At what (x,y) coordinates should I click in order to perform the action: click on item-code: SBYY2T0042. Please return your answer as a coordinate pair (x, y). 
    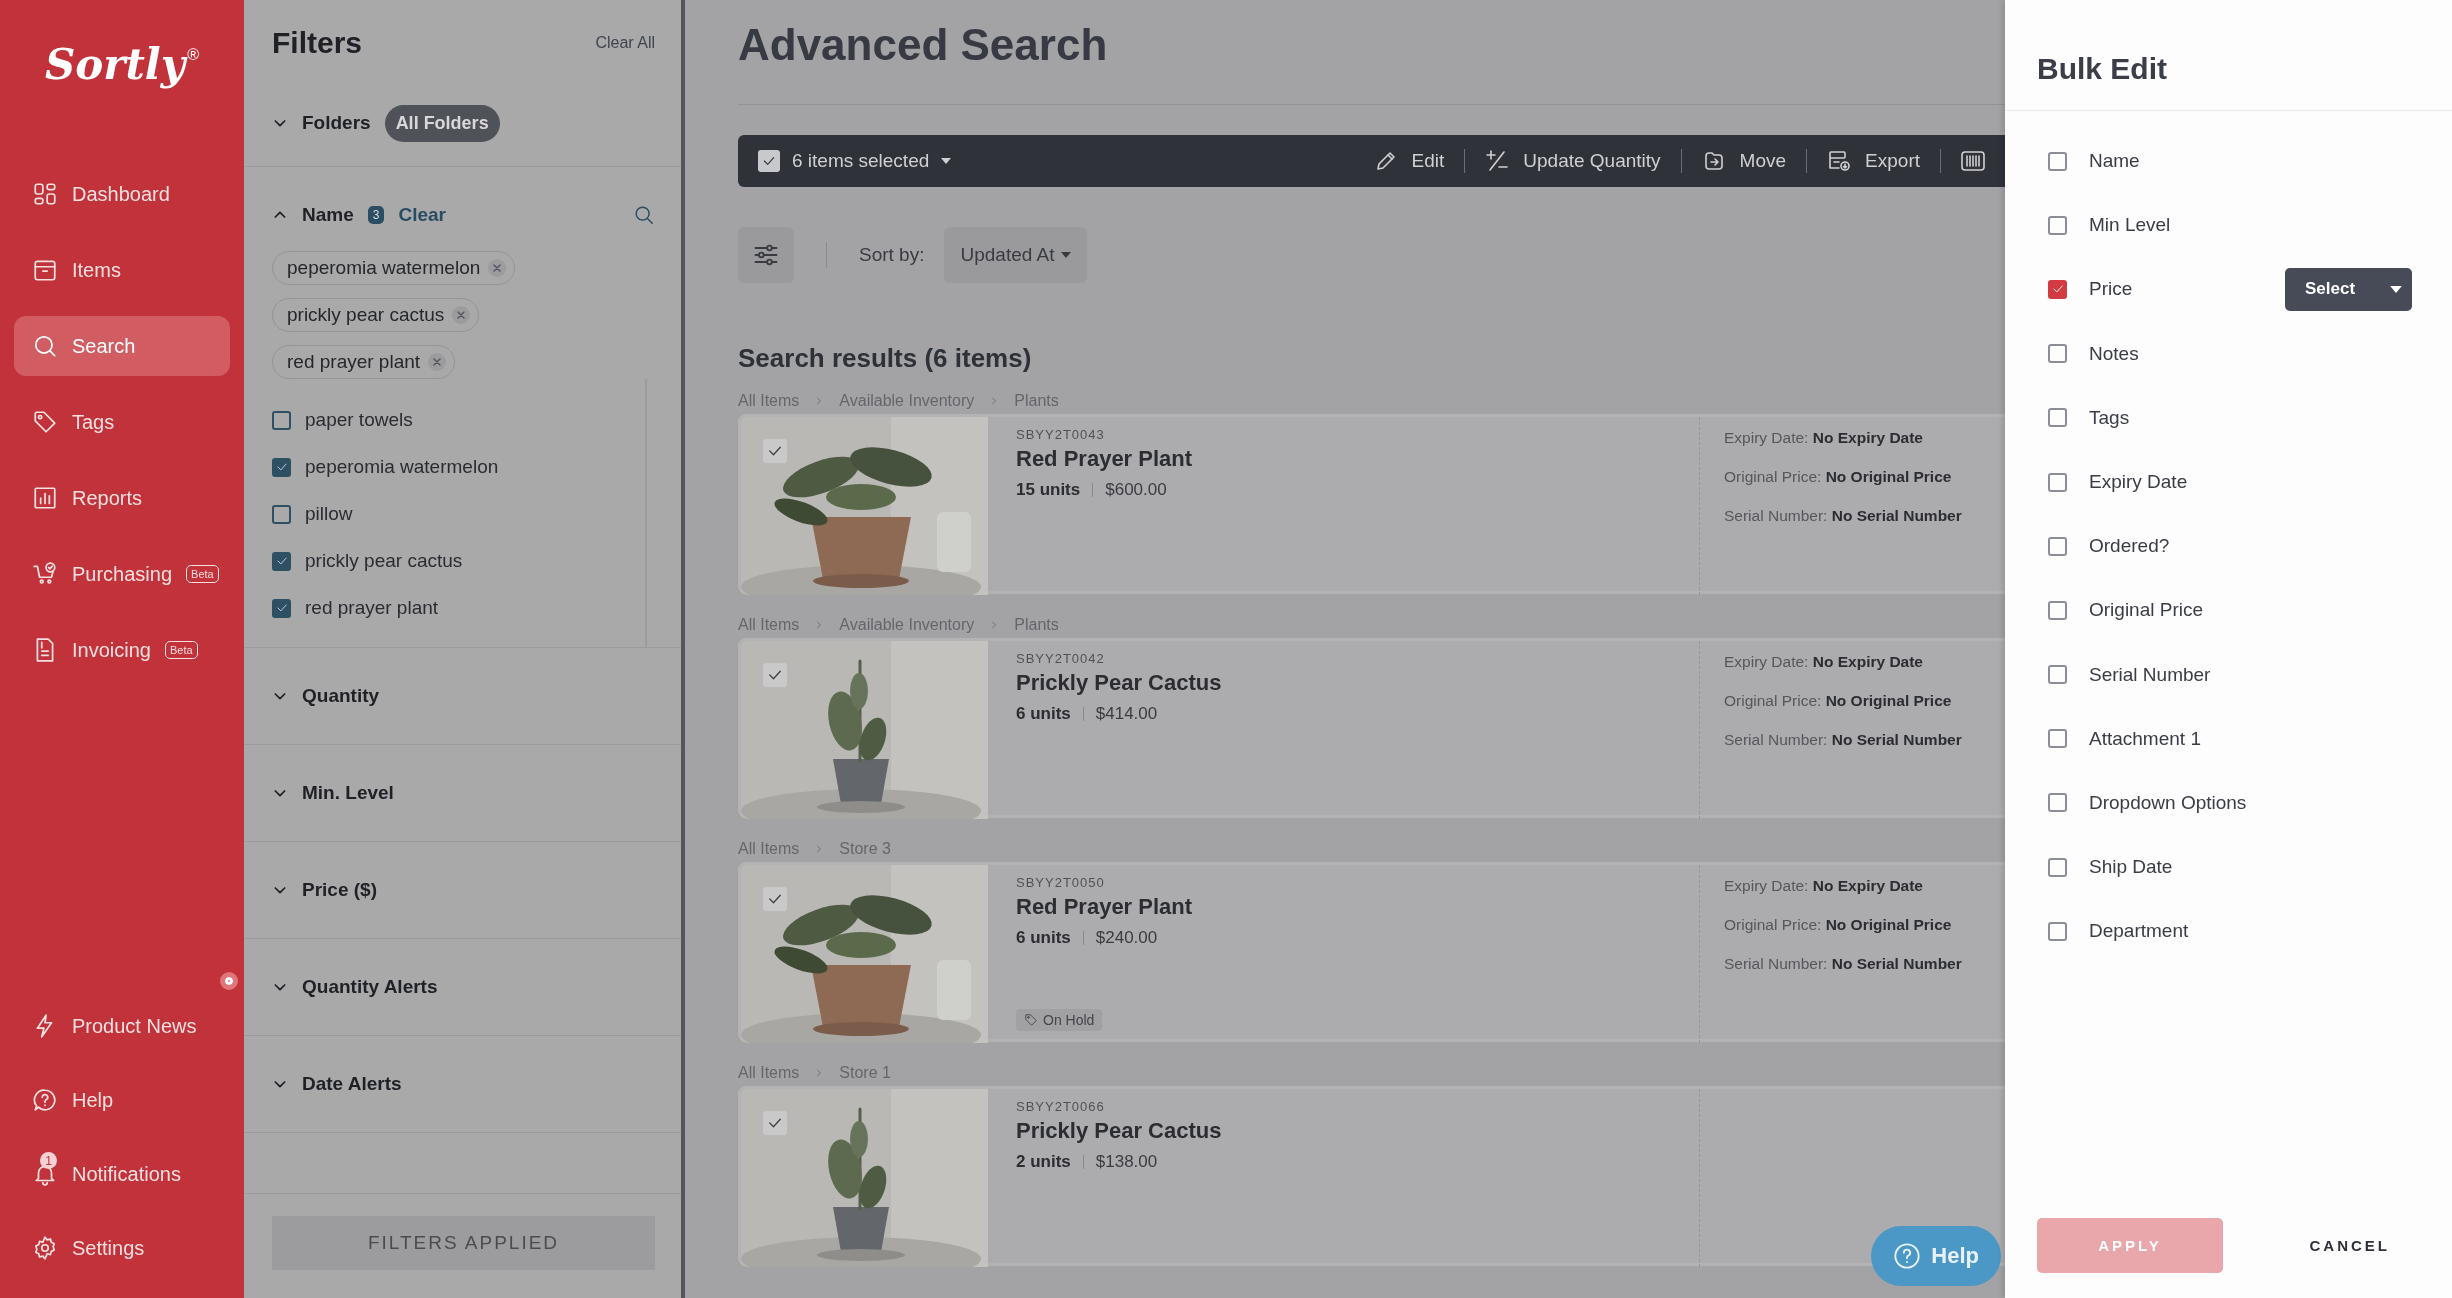
    Looking at the image, I should click on (1061, 658).